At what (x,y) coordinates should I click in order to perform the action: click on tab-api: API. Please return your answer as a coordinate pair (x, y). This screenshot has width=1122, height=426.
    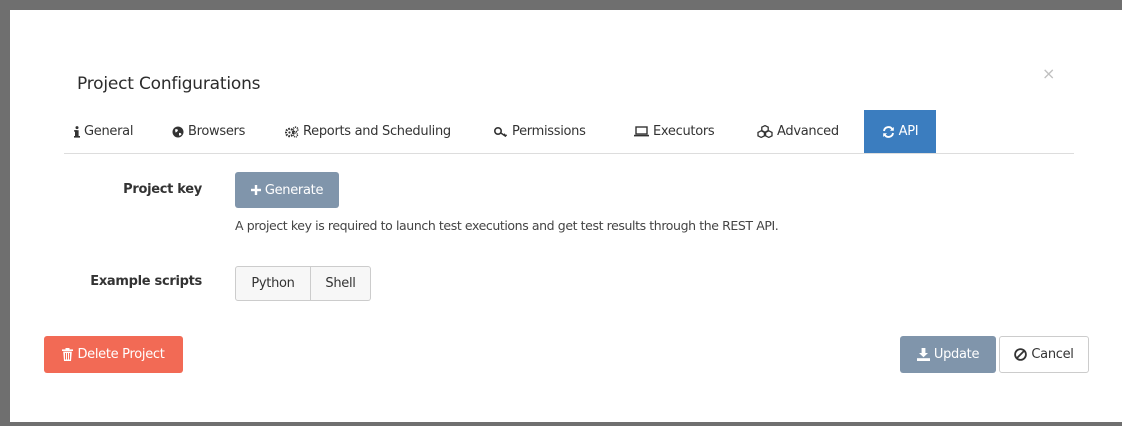
    Looking at the image, I should click on (900, 131).